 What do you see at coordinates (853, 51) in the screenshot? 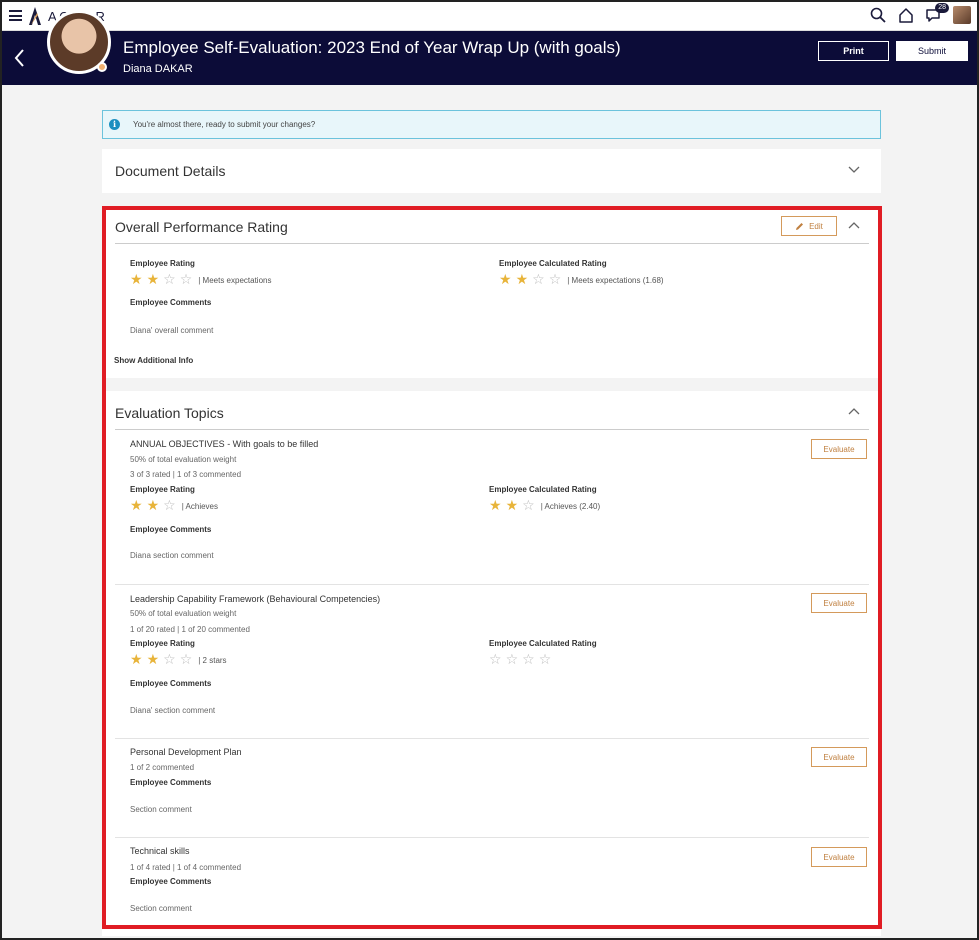
I see `print-button: Print` at bounding box center [853, 51].